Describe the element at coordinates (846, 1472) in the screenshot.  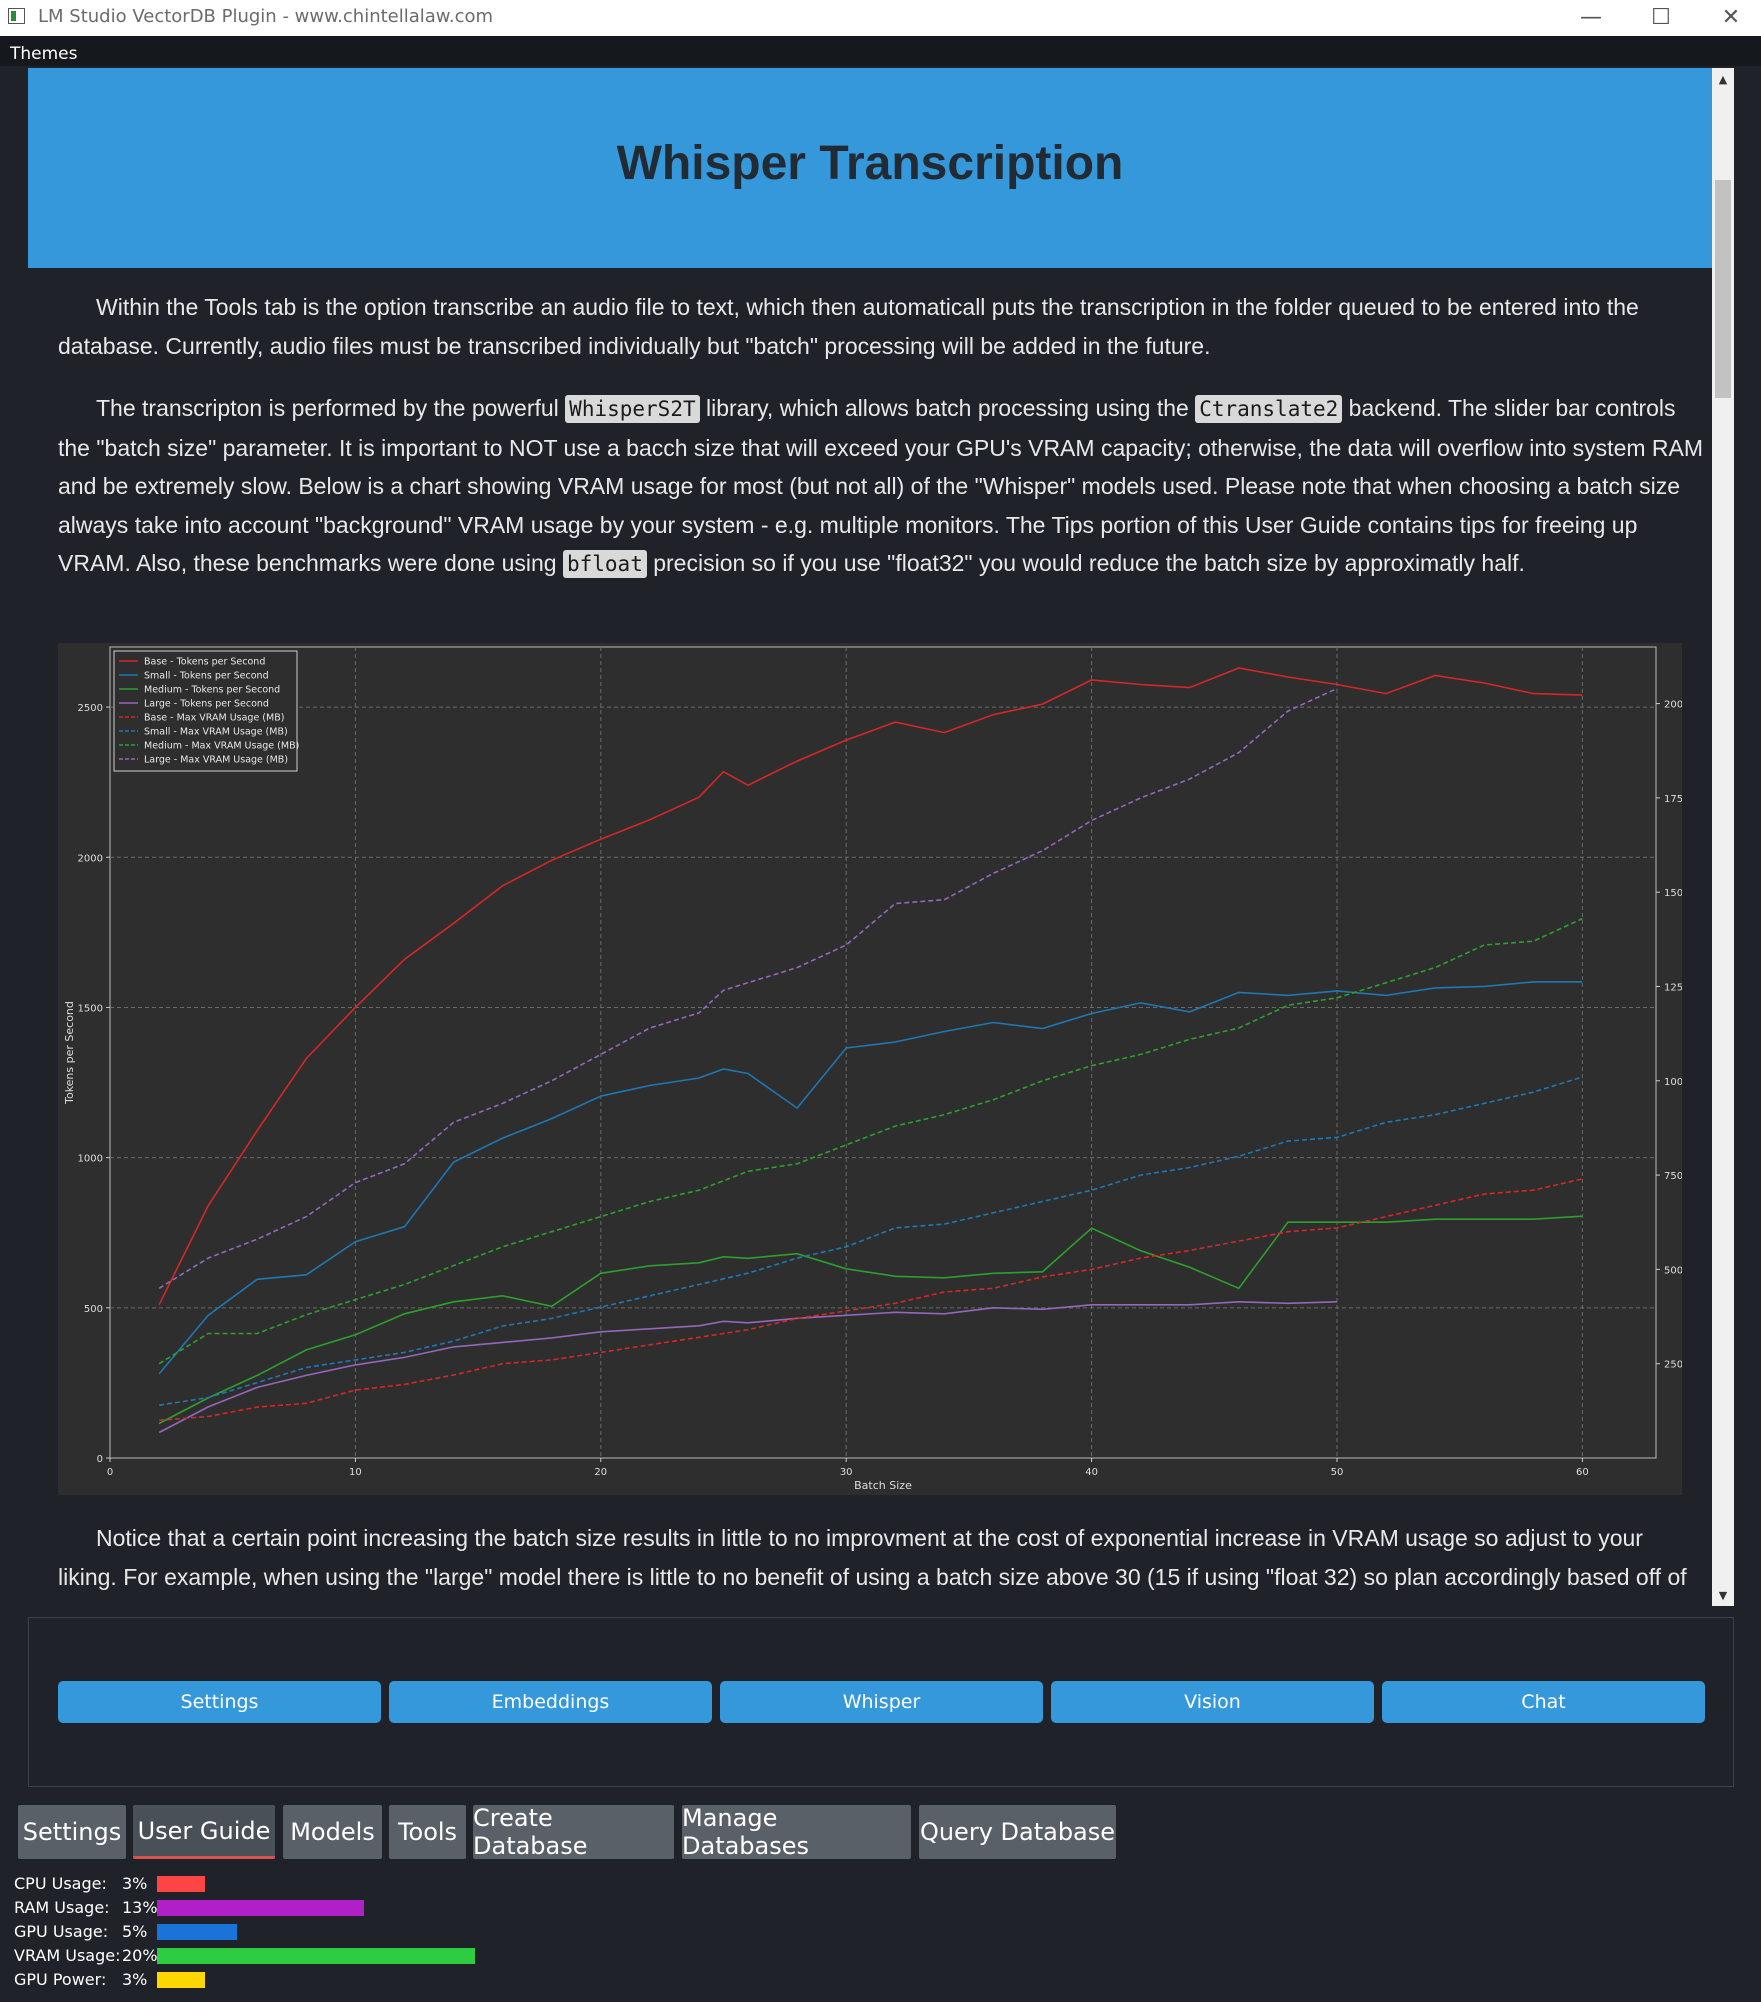
I see `x-tick-label: 30` at that location.